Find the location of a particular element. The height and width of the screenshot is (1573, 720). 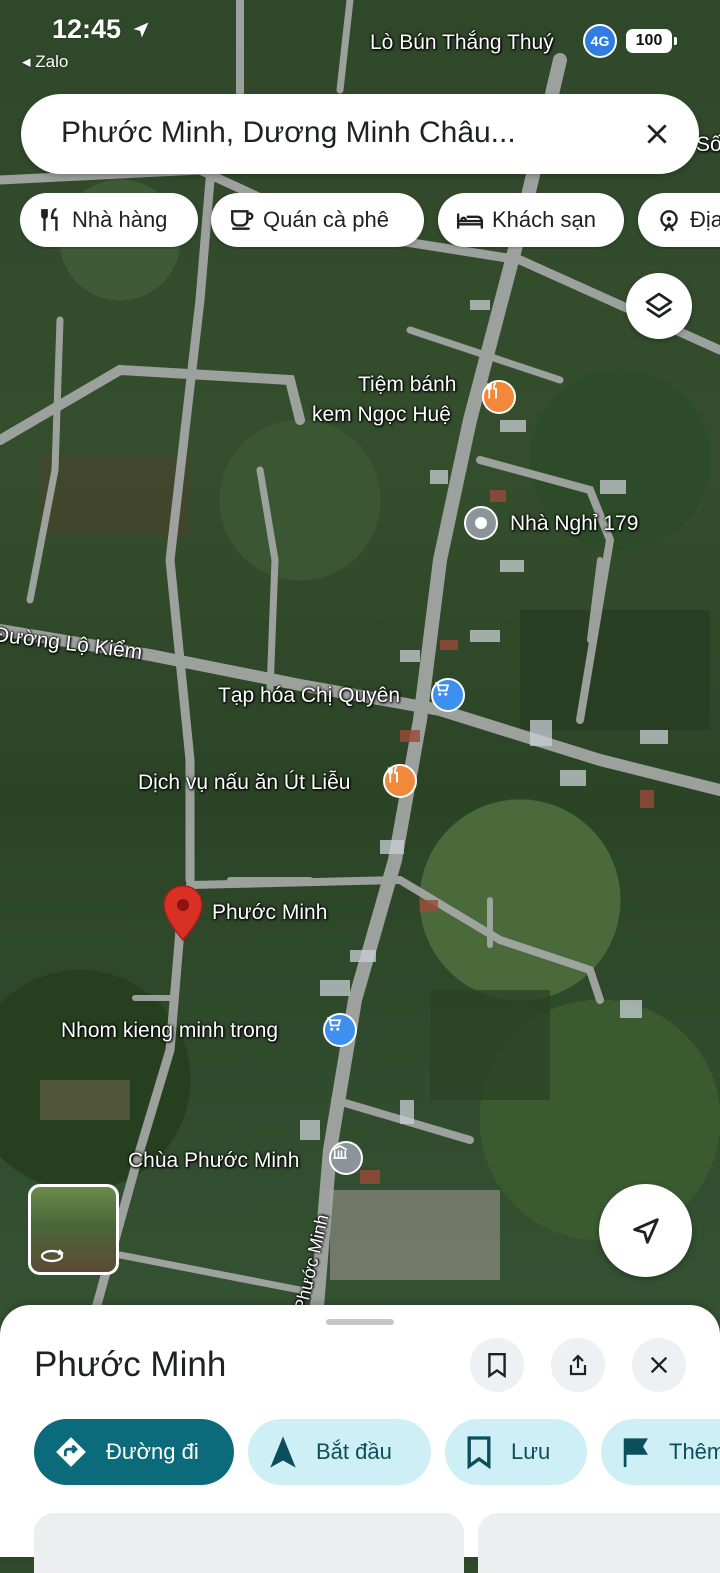

start-navigation-button: Bắt đầu is located at coordinates (339, 1452).